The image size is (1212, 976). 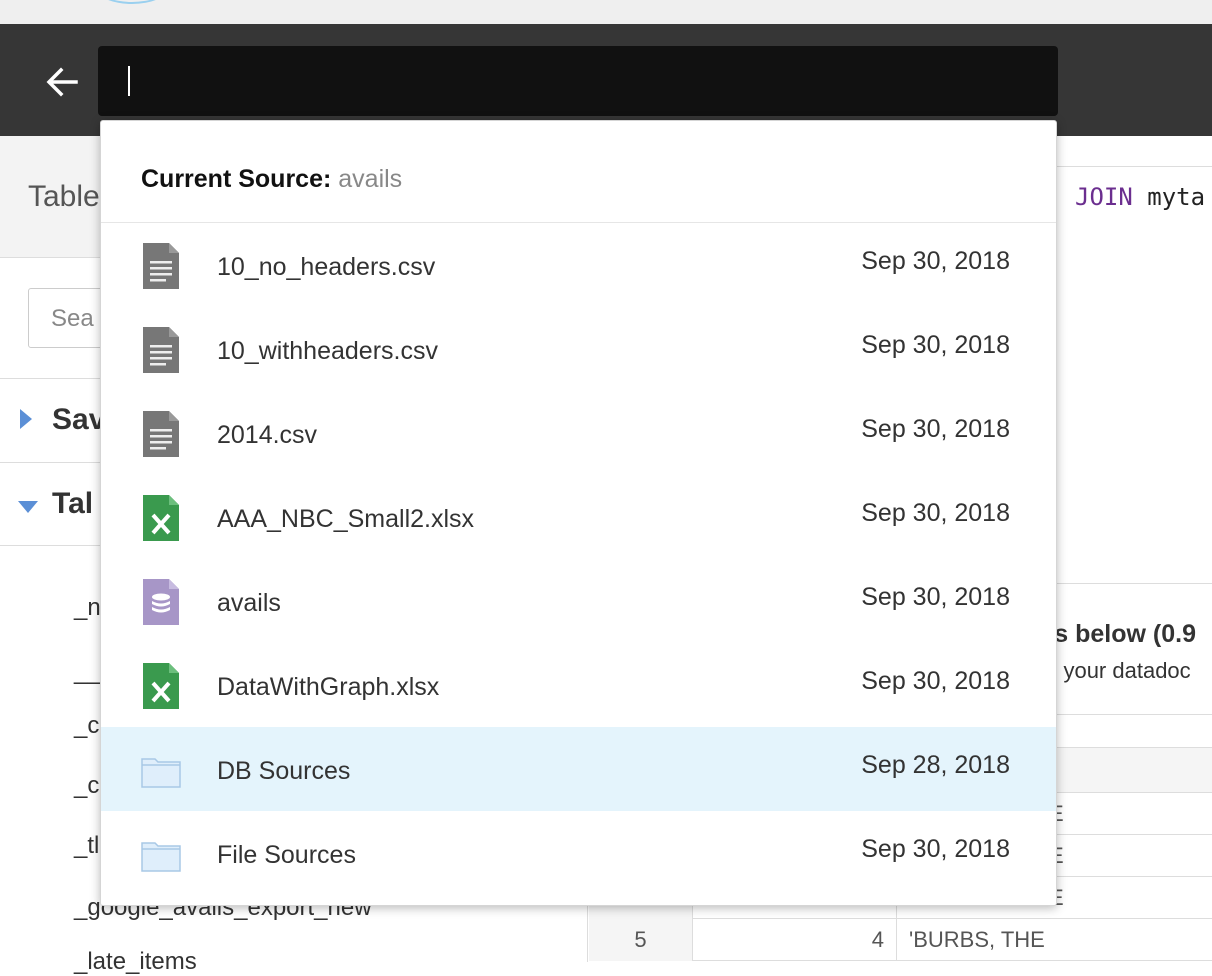 What do you see at coordinates (370, 179) in the screenshot?
I see `current-source-value: avails` at bounding box center [370, 179].